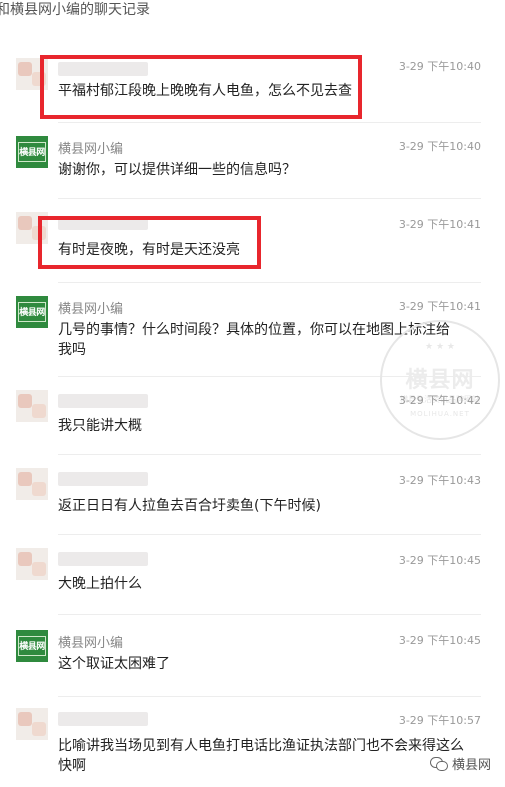 Image resolution: width=505 pixels, height=787 pixels. What do you see at coordinates (100, 584) in the screenshot?
I see `message-text: 大晚上拍什么` at bounding box center [100, 584].